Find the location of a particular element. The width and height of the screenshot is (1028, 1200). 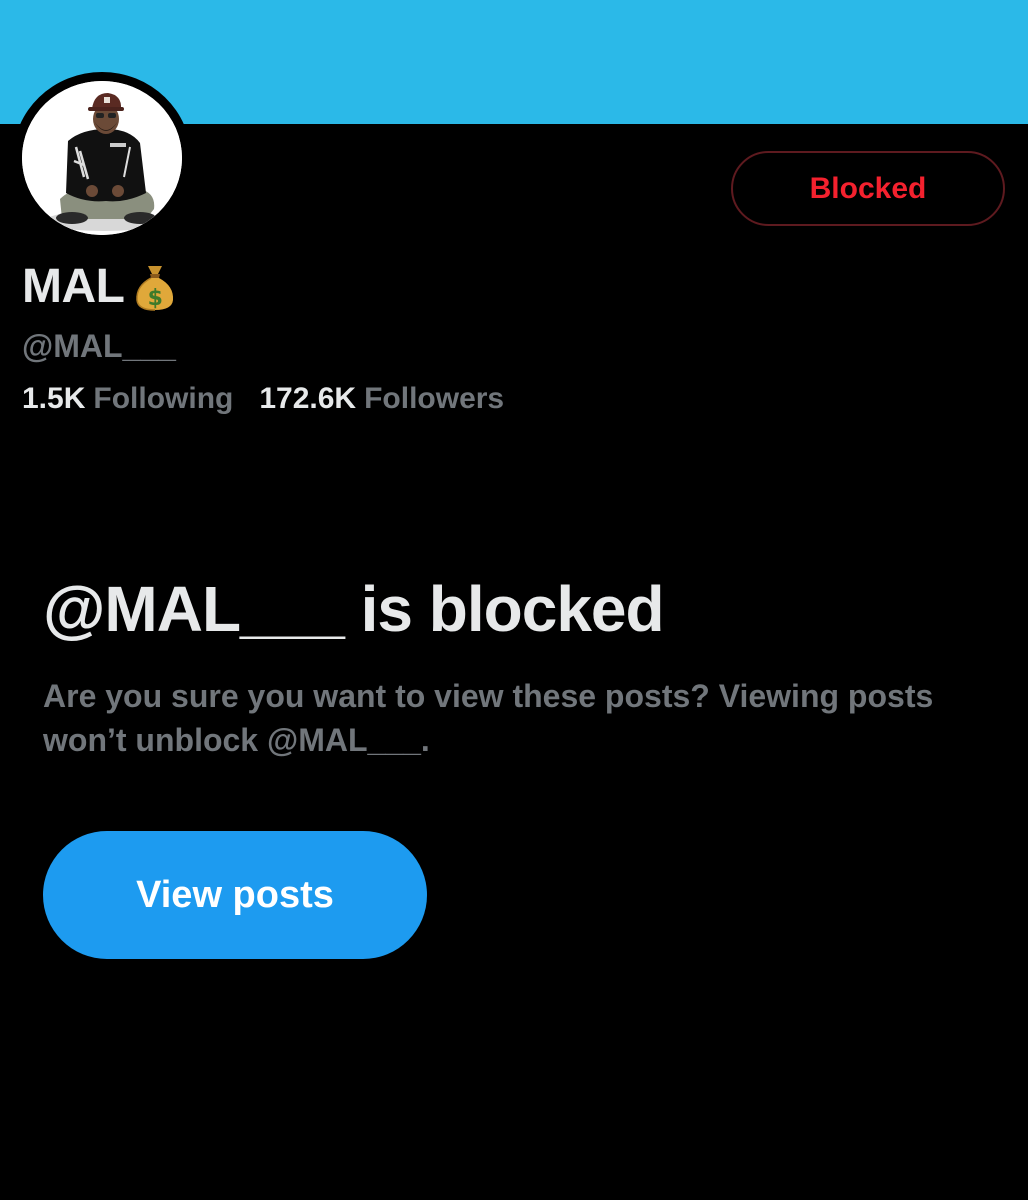

avatar-photo is located at coordinates (102, 158).